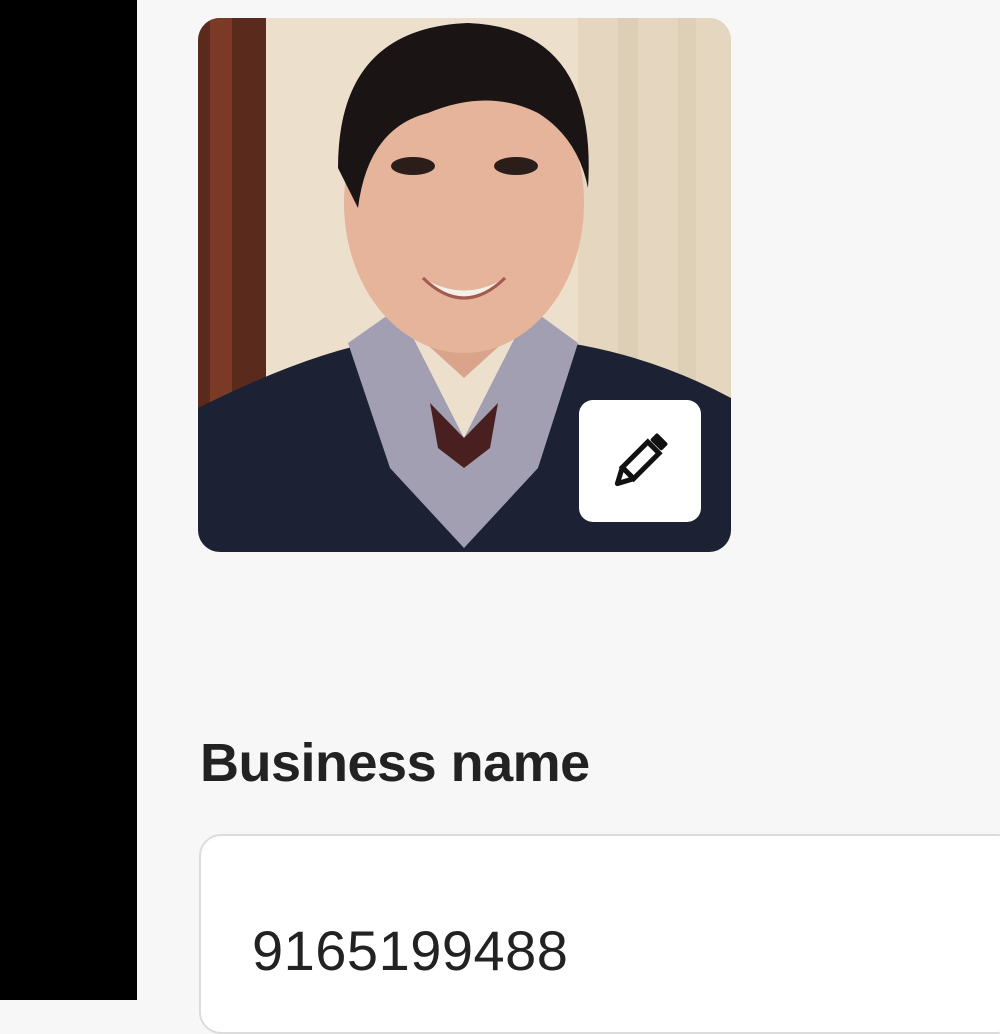  I want to click on pencil-icon, so click(641, 460).